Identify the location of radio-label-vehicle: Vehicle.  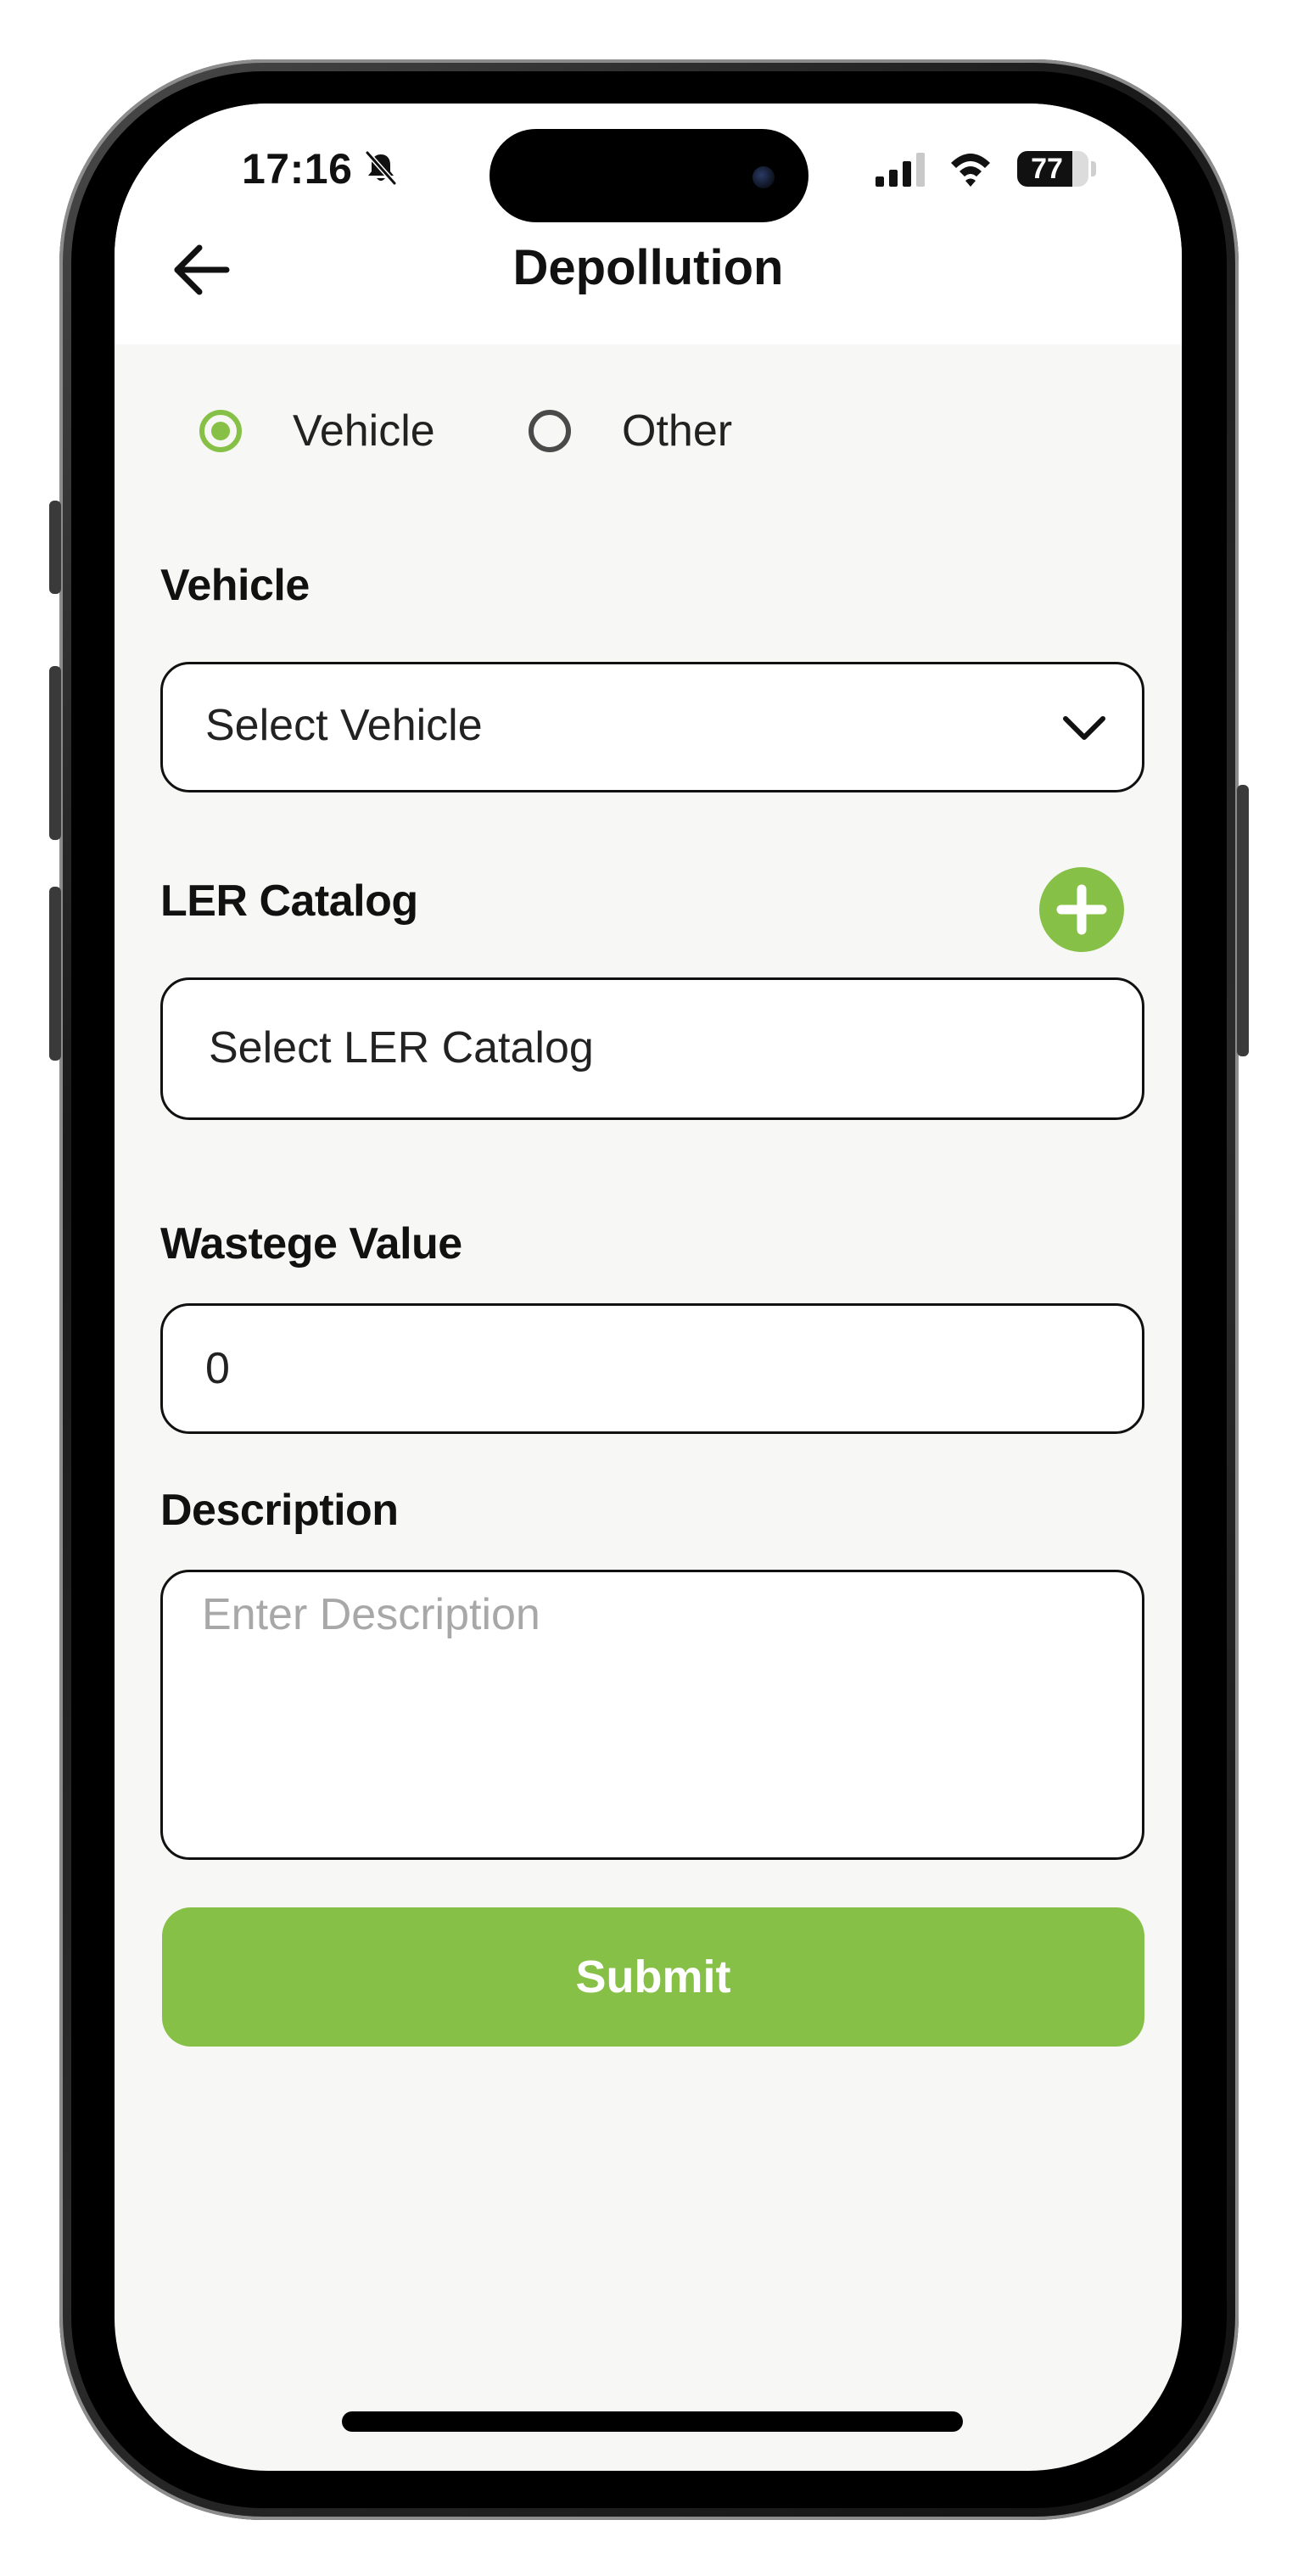
(364, 431).